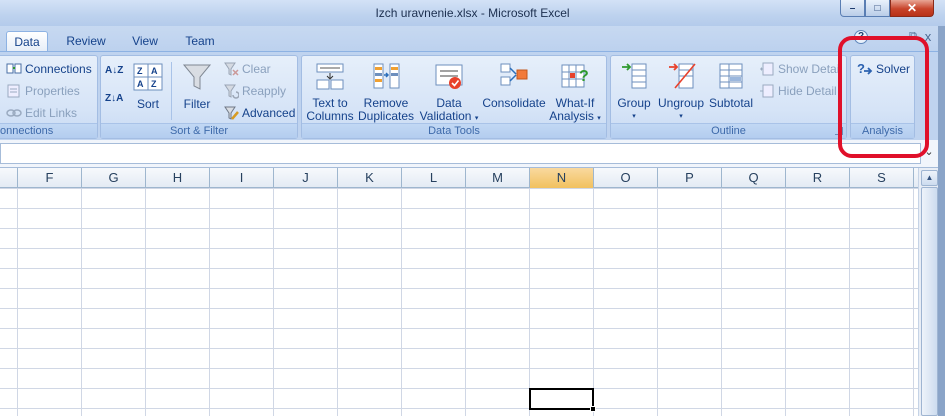 The height and width of the screenshot is (416, 945). Describe the element at coordinates (114, 70) in the screenshot. I see `sort-a-to-z-icon: A↓Z` at that location.